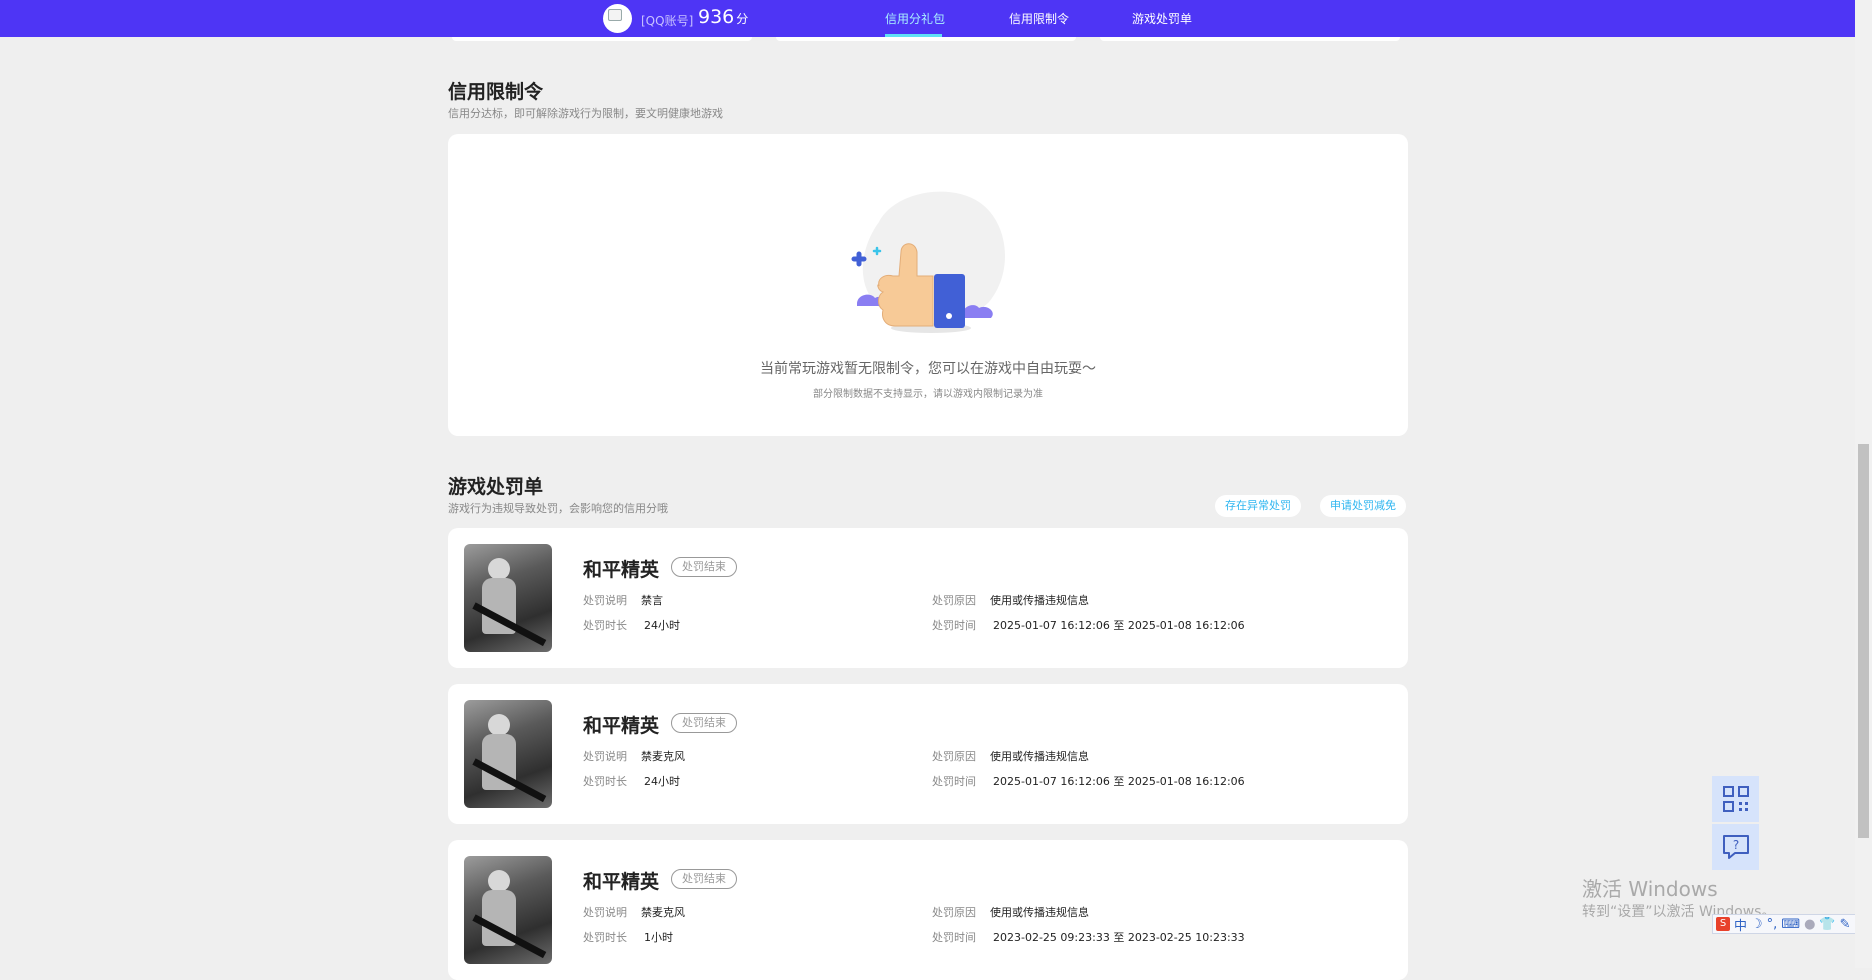 The height and width of the screenshot is (980, 1872). I want to click on abnormal-penalty-button: 存在异常处罚, so click(1258, 506).